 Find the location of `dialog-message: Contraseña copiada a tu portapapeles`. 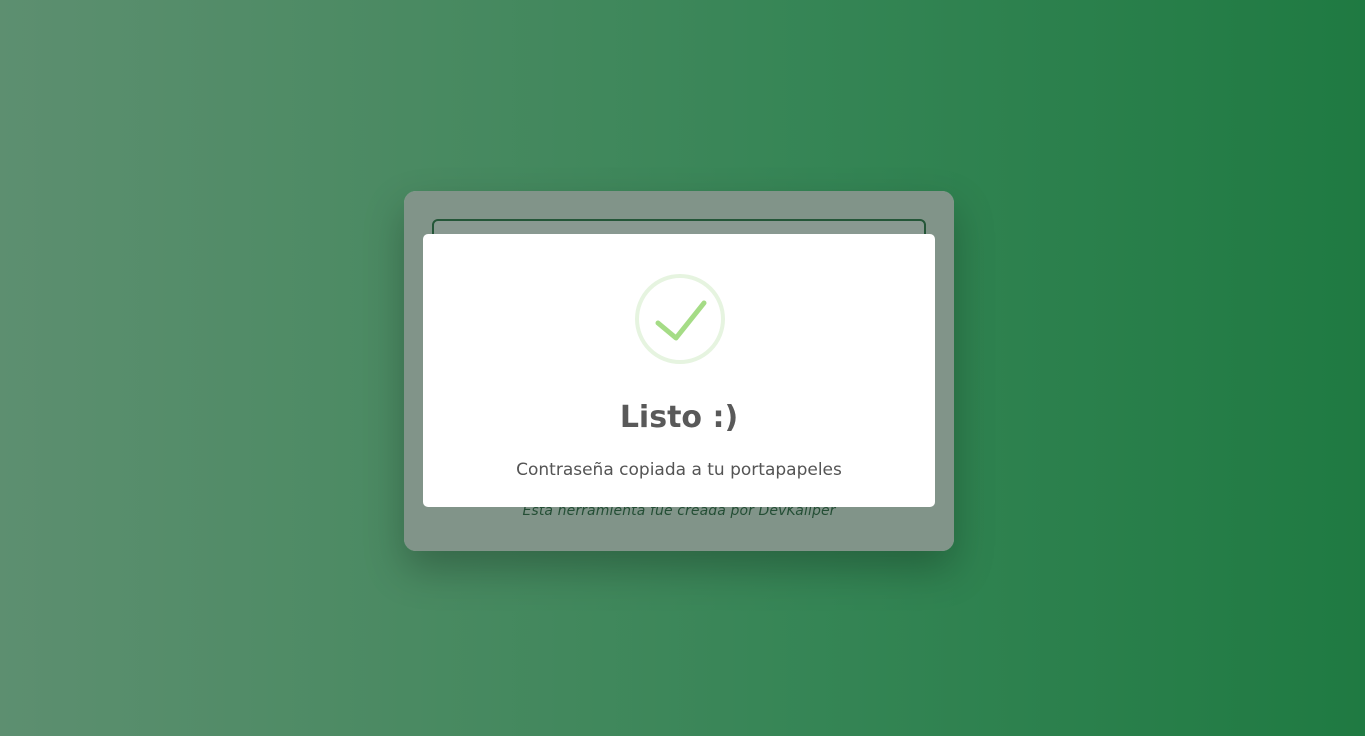

dialog-message: Contraseña copiada a tu portapapeles is located at coordinates (679, 470).